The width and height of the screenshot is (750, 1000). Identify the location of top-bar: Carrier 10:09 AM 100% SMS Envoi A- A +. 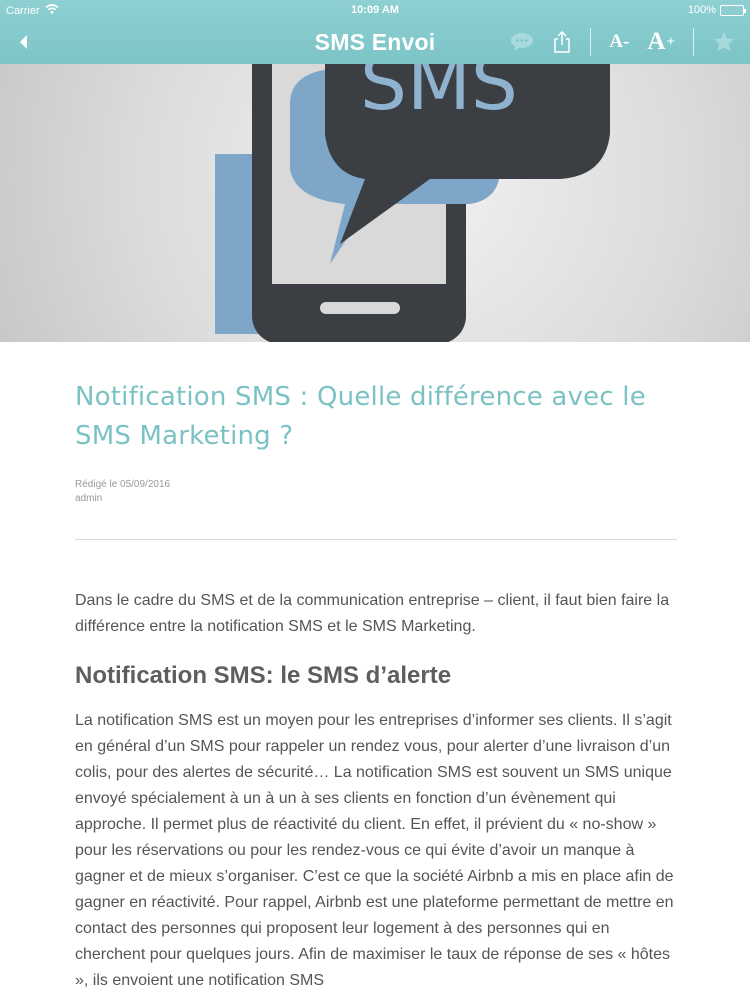
(375, 32).